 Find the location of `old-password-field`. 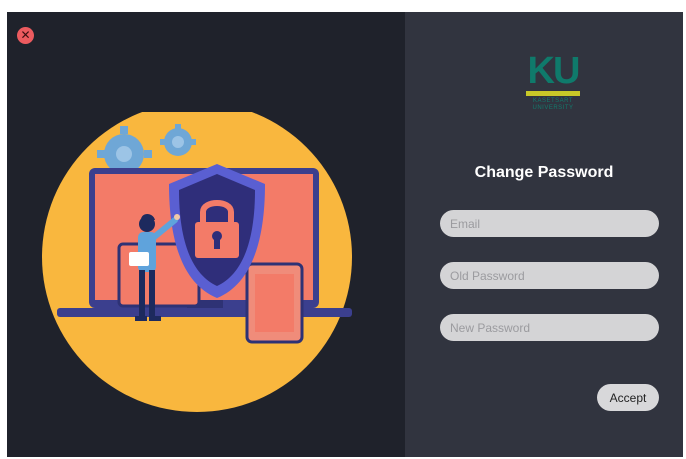

old-password-field is located at coordinates (549, 275).